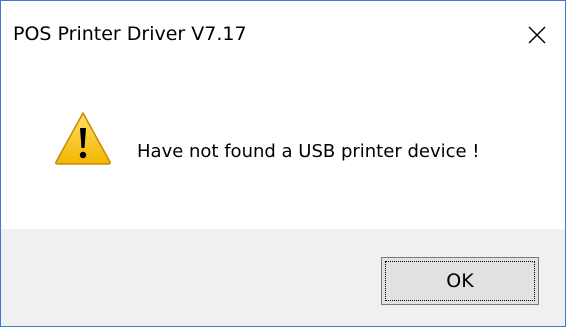  What do you see at coordinates (308, 151) in the screenshot?
I see `error-message: Have not found a USB printer device !` at bounding box center [308, 151].